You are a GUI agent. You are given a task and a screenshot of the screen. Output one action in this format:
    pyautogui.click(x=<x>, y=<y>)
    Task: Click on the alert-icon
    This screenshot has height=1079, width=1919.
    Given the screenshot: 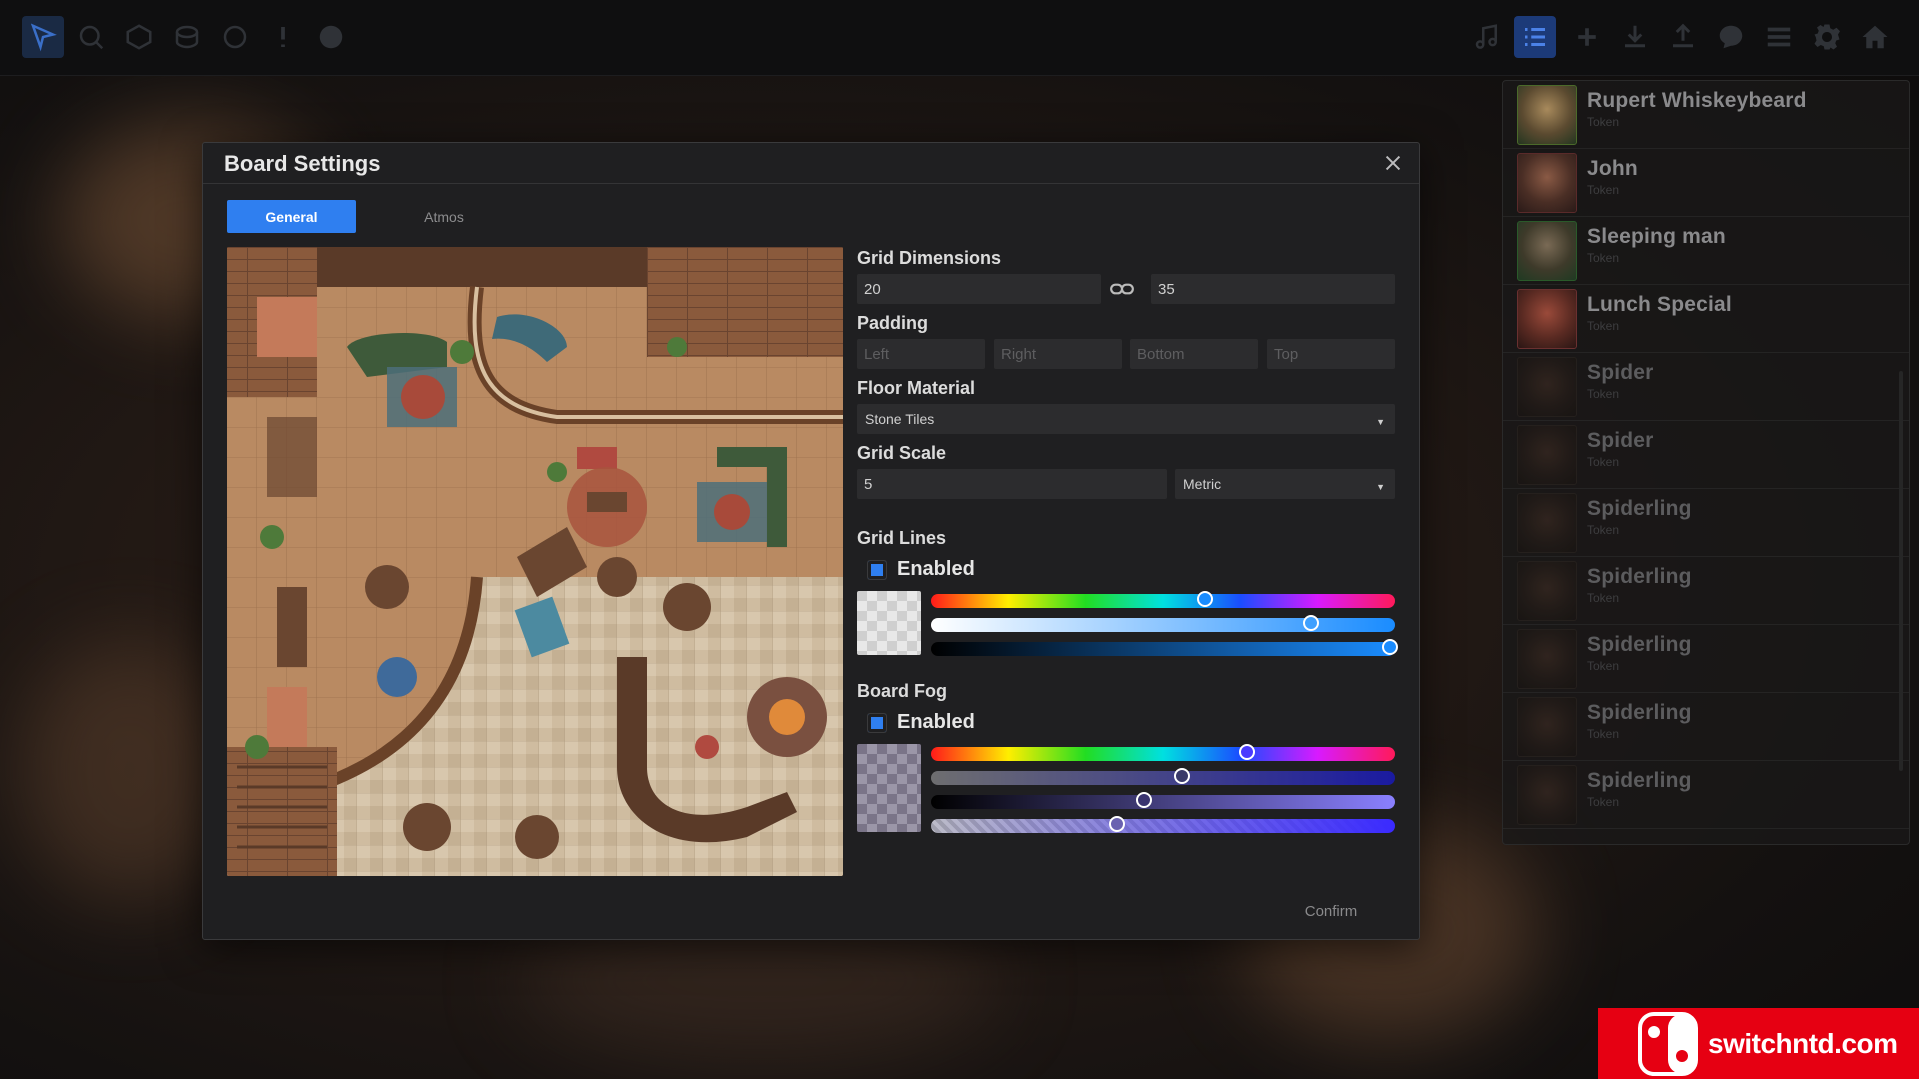 What is the action you would take?
    pyautogui.click(x=283, y=37)
    